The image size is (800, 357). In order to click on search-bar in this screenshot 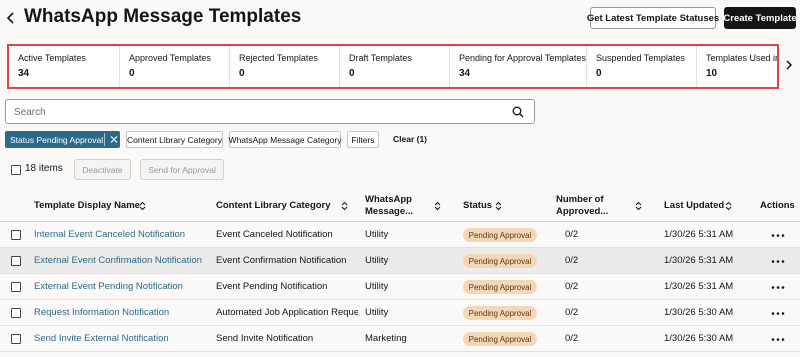, I will do `click(270, 111)`.